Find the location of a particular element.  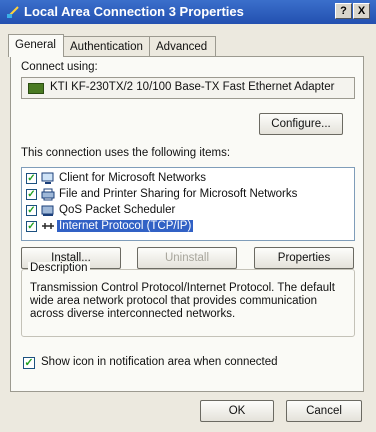

item-label: Internet Protocol (TCP/IP) is located at coordinates (125, 226).